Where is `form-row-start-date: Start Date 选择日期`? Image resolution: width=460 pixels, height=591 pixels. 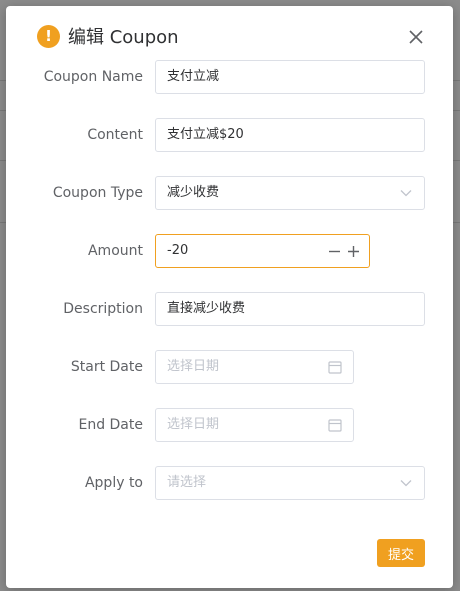 form-row-start-date: Start Date 选择日期 is located at coordinates (229, 367).